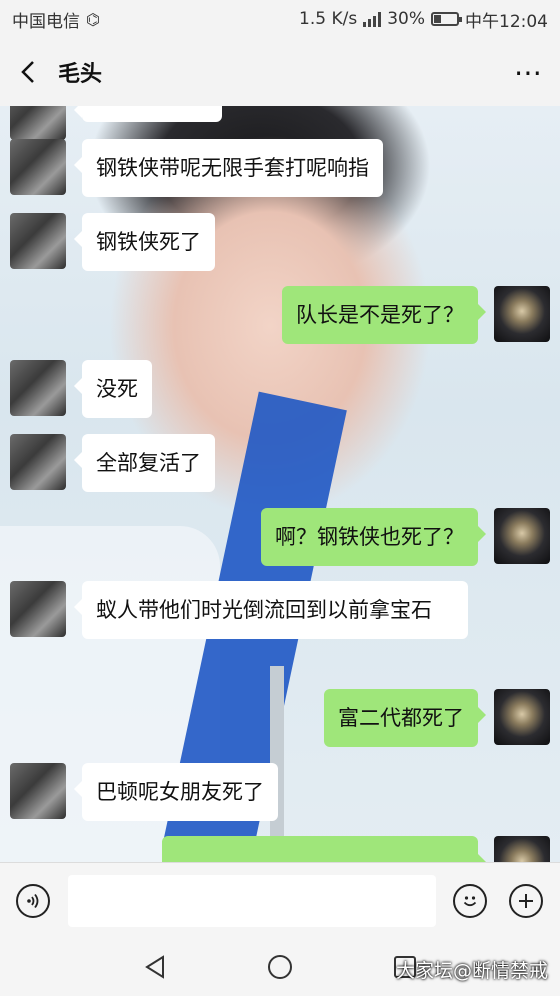 This screenshot has height=996, width=560. I want to click on message-row: 富二代都死了, so click(437, 718).